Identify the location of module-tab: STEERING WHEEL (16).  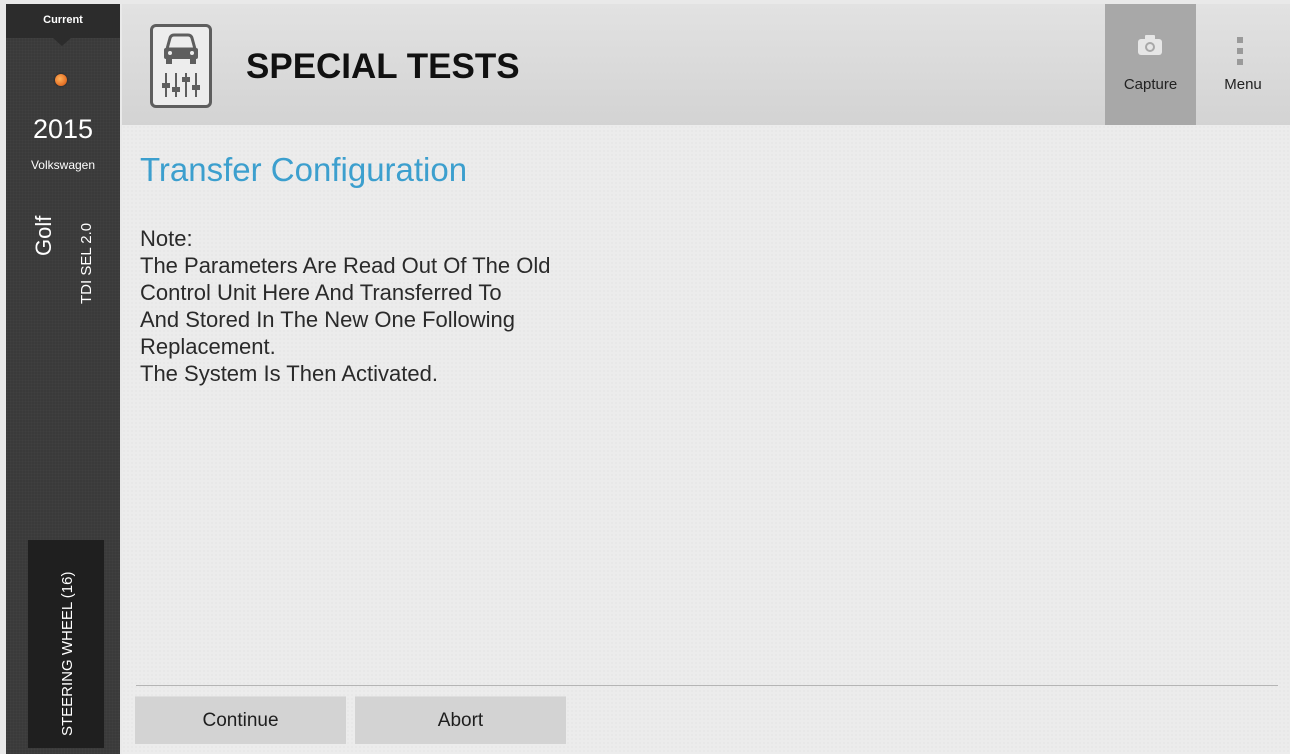
(66, 644).